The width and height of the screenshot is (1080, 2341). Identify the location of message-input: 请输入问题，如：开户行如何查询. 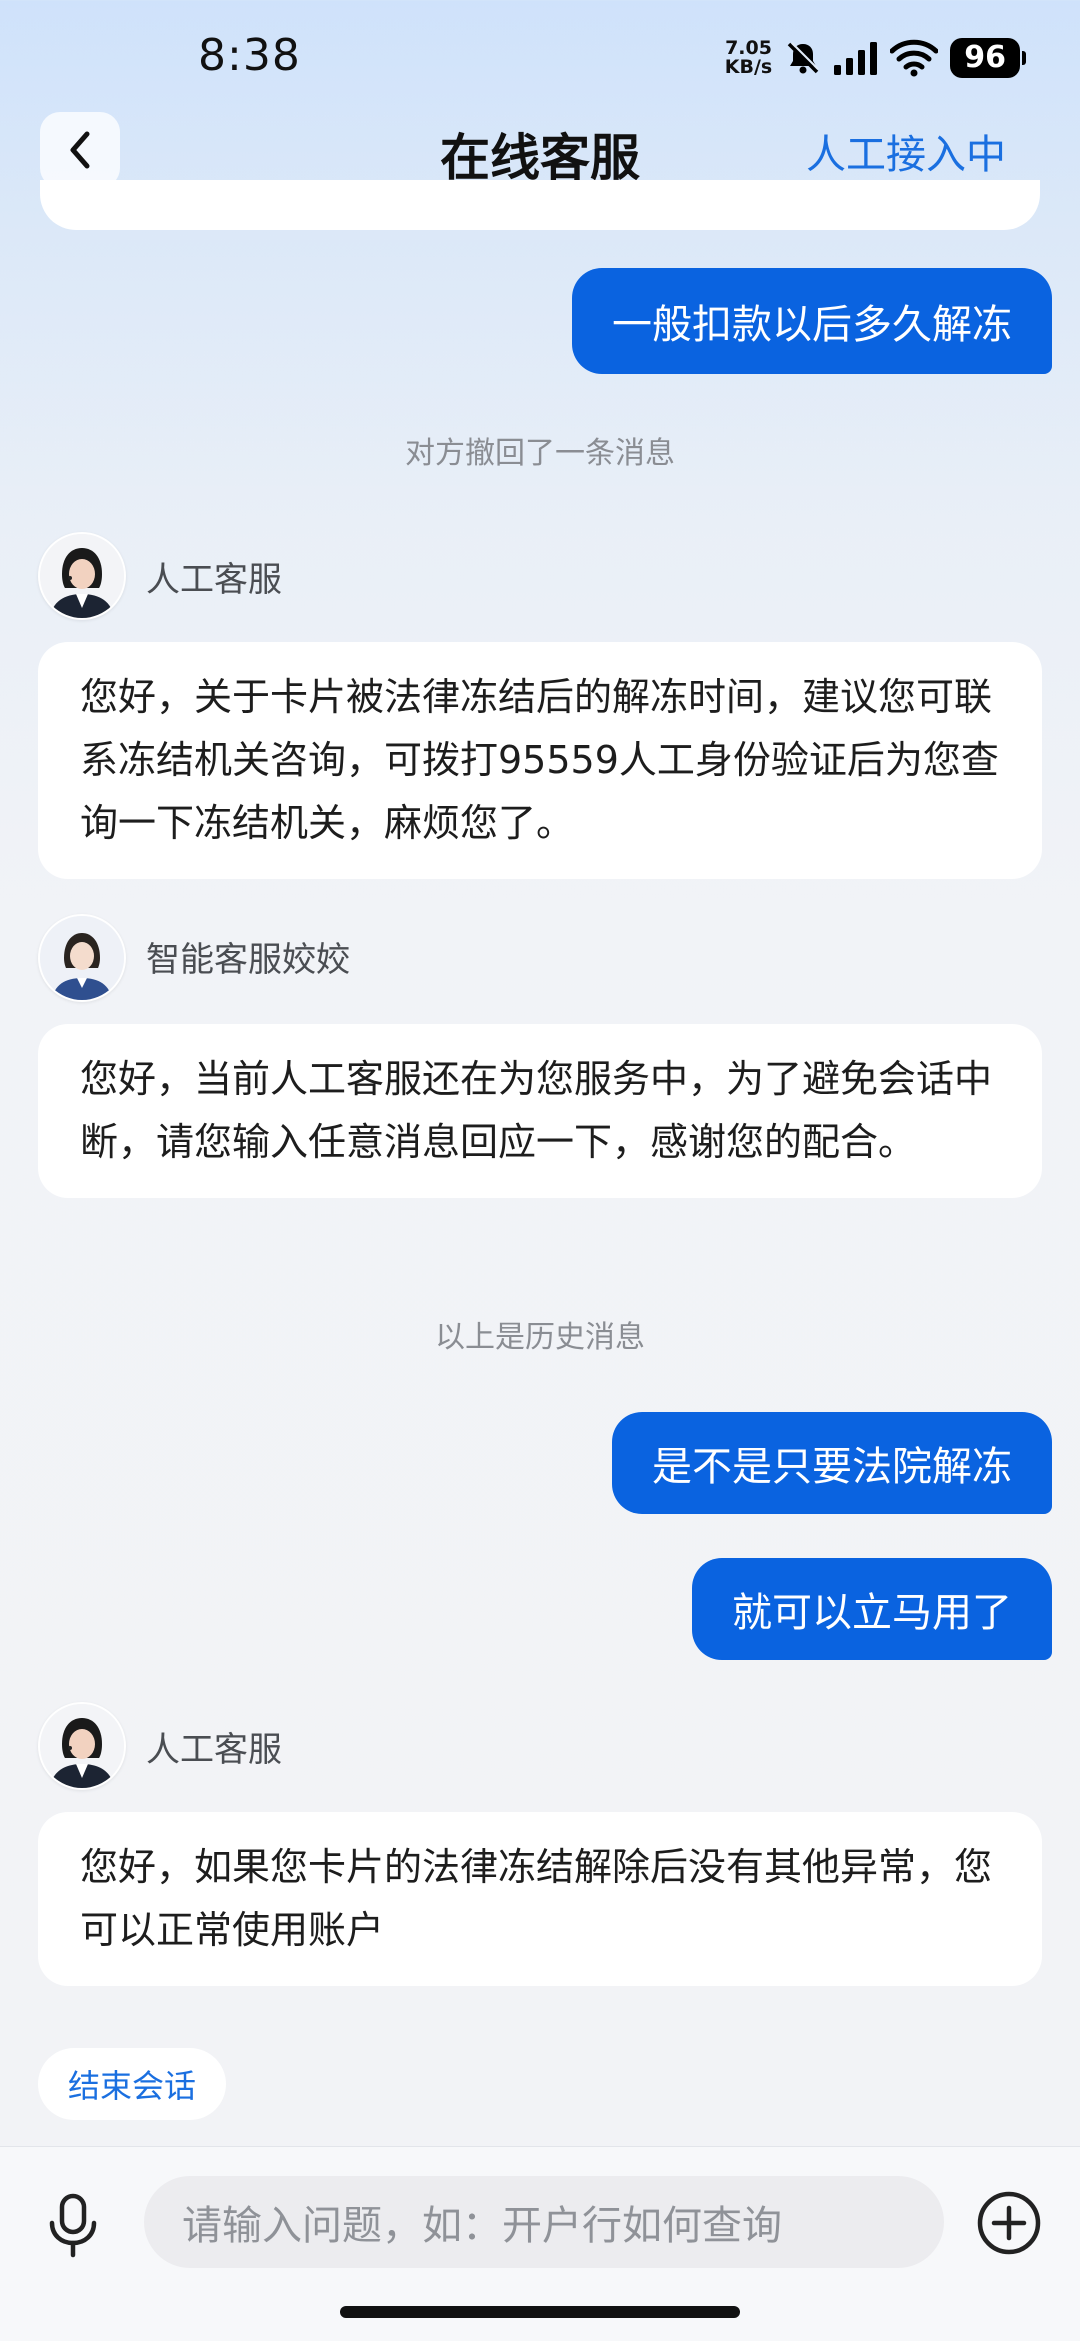
(544, 2222).